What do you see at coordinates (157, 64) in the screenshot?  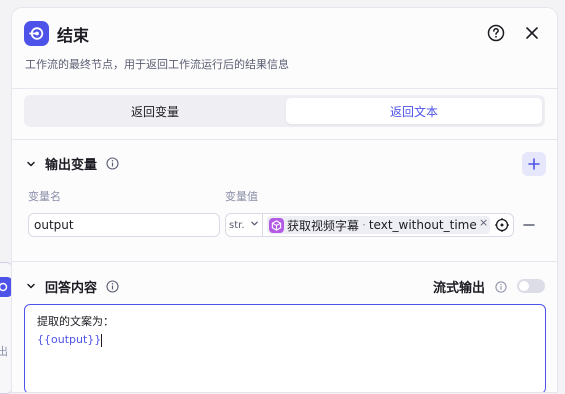 I see `node-description: 工作流的最终节点，用于返回工作流运行后的结果信息` at bounding box center [157, 64].